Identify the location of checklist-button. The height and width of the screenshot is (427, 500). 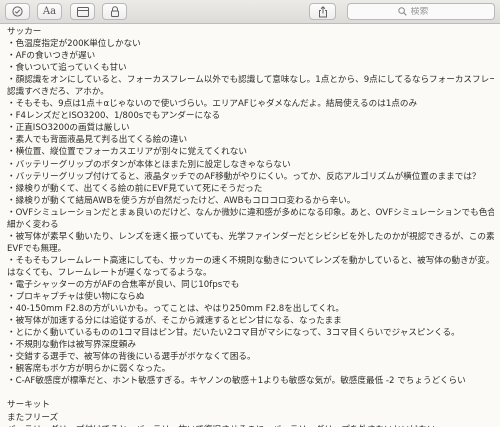
(17, 11).